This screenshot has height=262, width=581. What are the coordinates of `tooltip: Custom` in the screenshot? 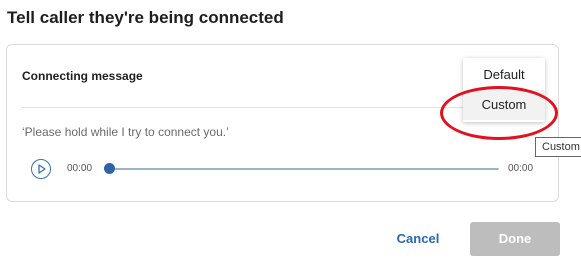 It's located at (558, 147).